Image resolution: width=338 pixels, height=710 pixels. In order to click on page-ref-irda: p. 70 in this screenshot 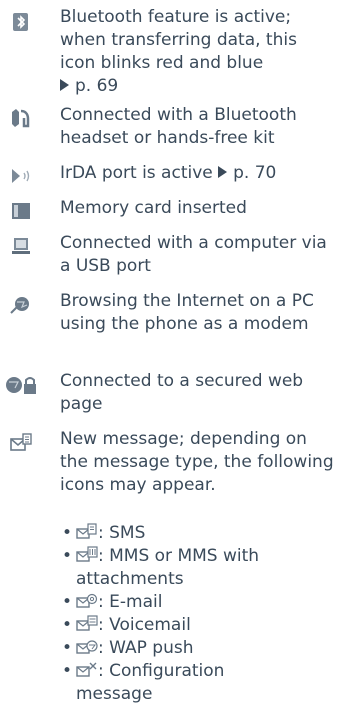, I will do `click(247, 173)`.